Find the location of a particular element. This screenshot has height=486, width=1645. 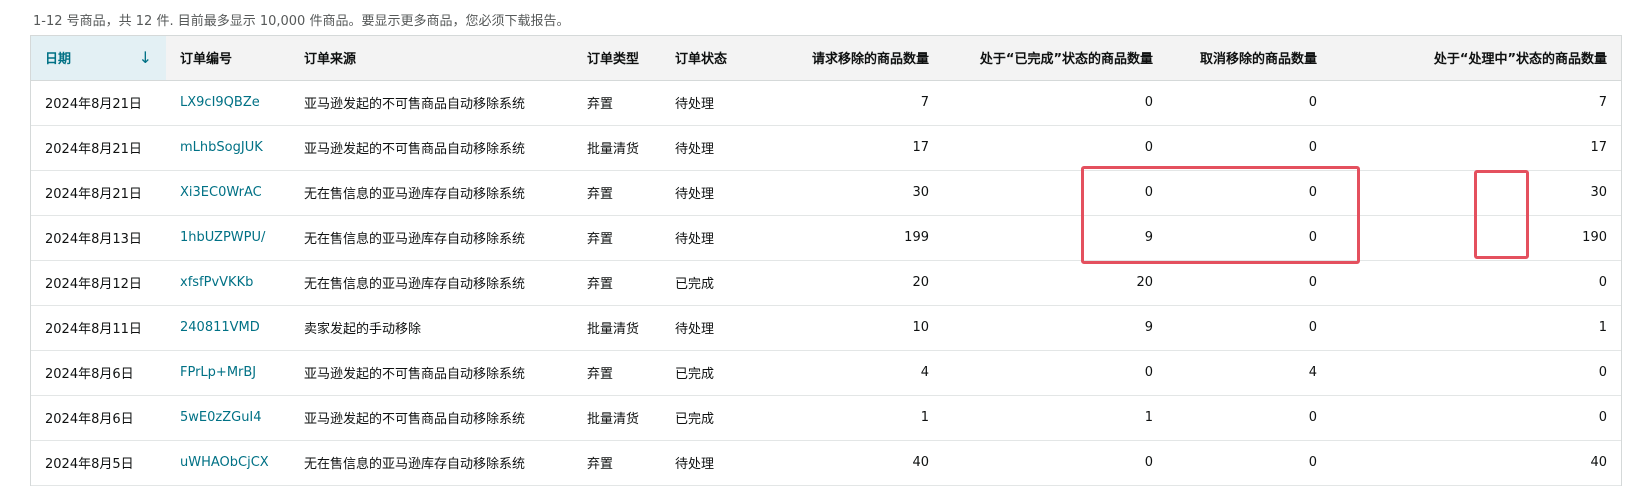

column-header-type: 订单类型 is located at coordinates (617, 58).